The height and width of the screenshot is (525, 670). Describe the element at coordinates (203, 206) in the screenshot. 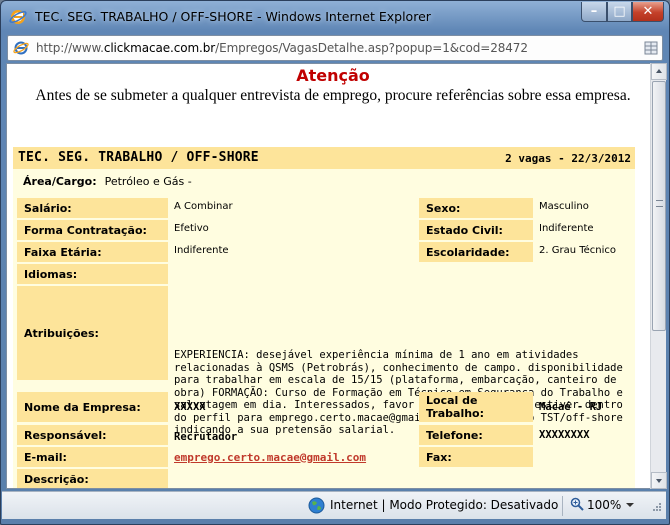

I see `salario-value: A Combinar` at that location.